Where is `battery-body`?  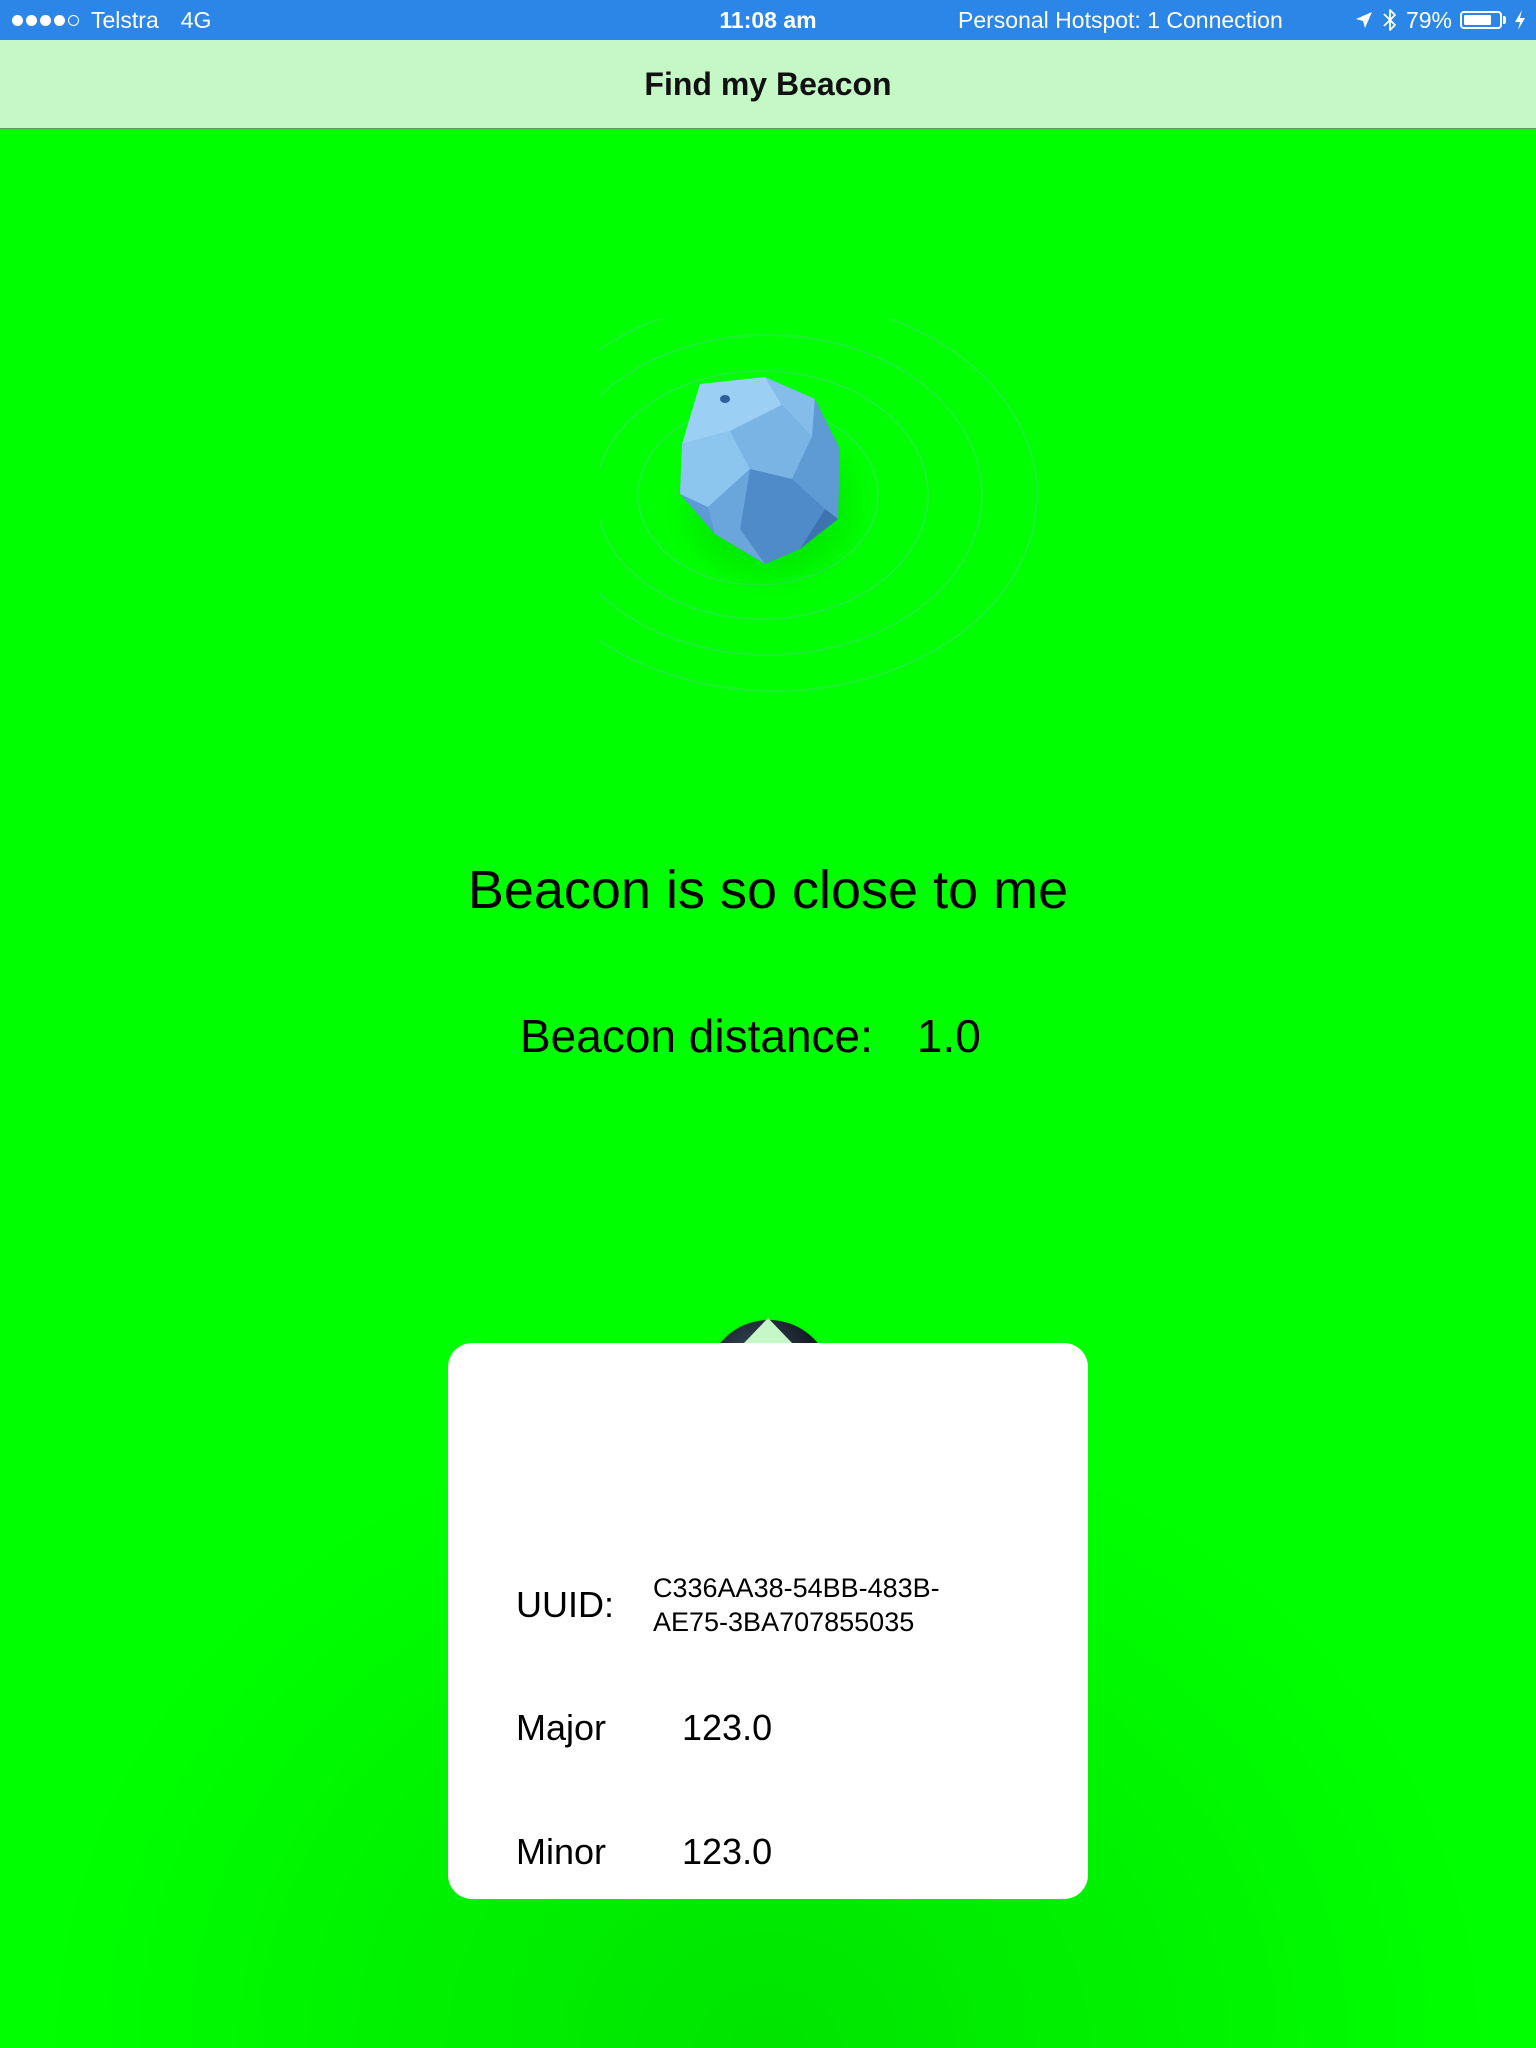 battery-body is located at coordinates (1481, 20).